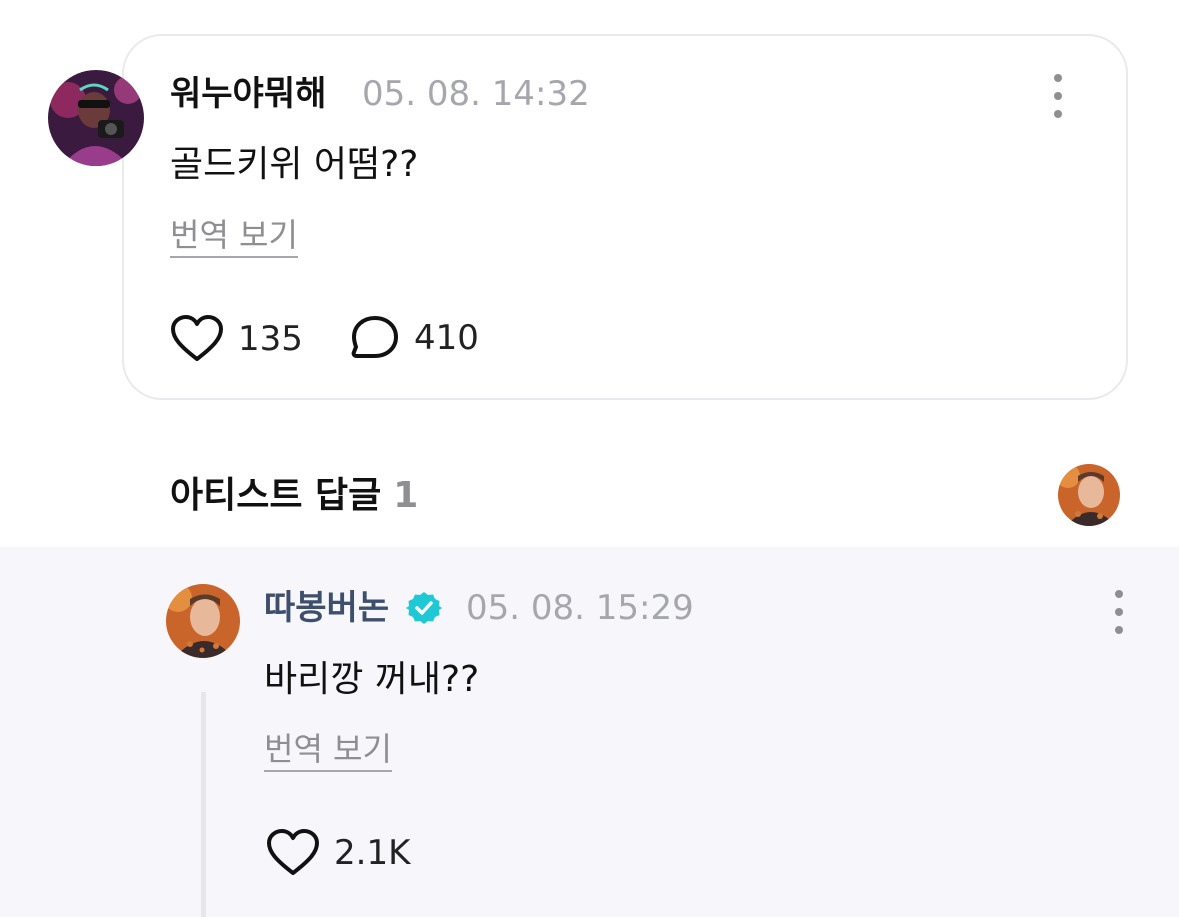 This screenshot has height=917, width=1179. I want to click on post-author-avatar, so click(96, 118).